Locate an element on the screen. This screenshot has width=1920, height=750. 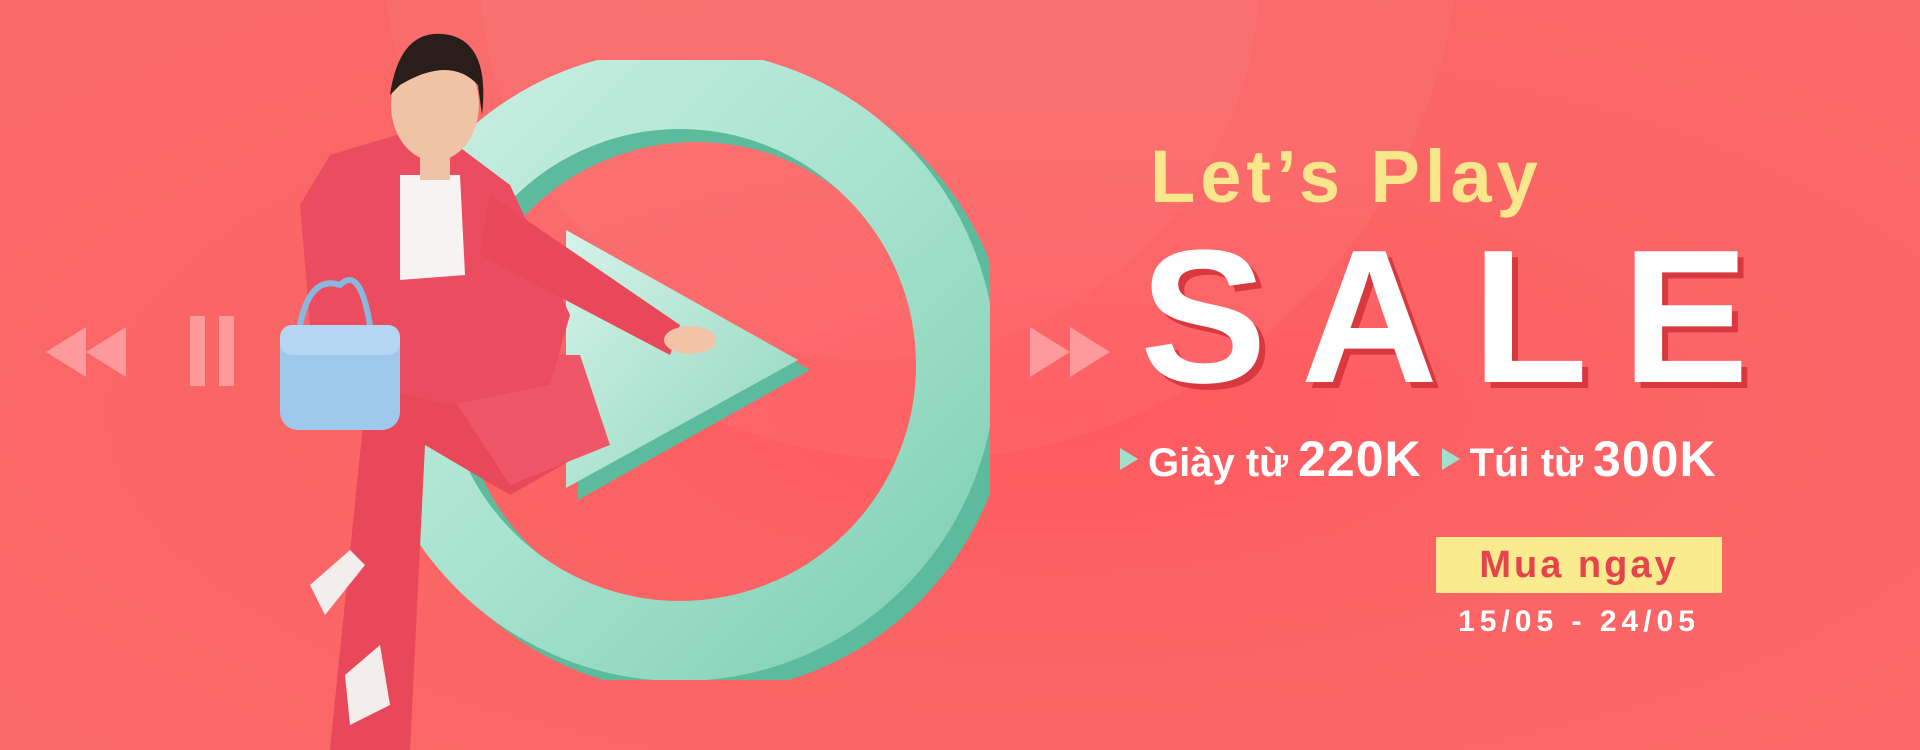
offer-list: Giày từ 220K Túi từ 300K is located at coordinates (1418, 459).